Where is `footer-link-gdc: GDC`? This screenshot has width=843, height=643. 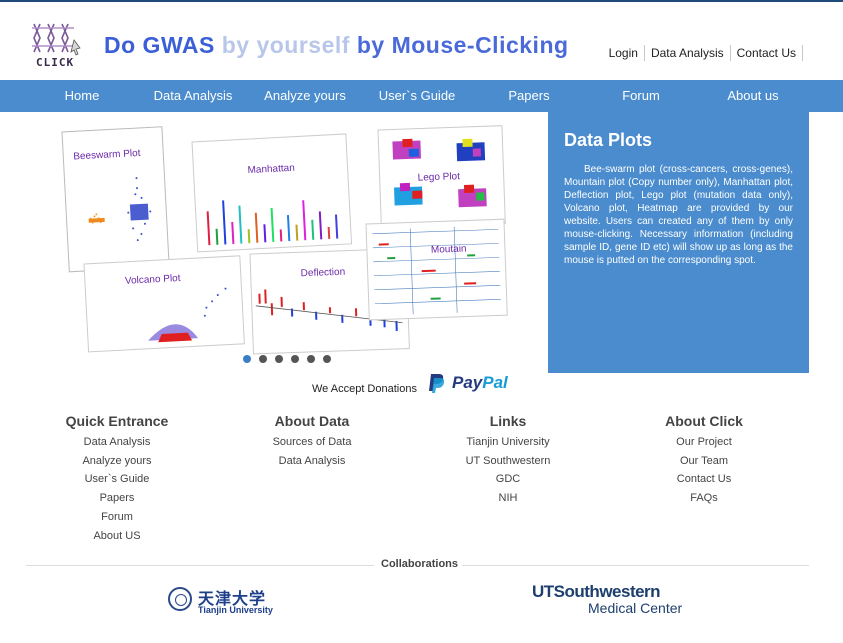 footer-link-gdc: GDC is located at coordinates (508, 479).